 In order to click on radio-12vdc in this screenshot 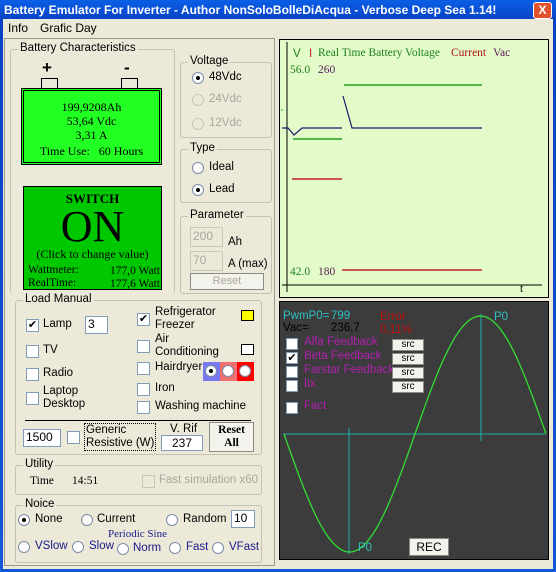, I will do `click(198, 124)`.